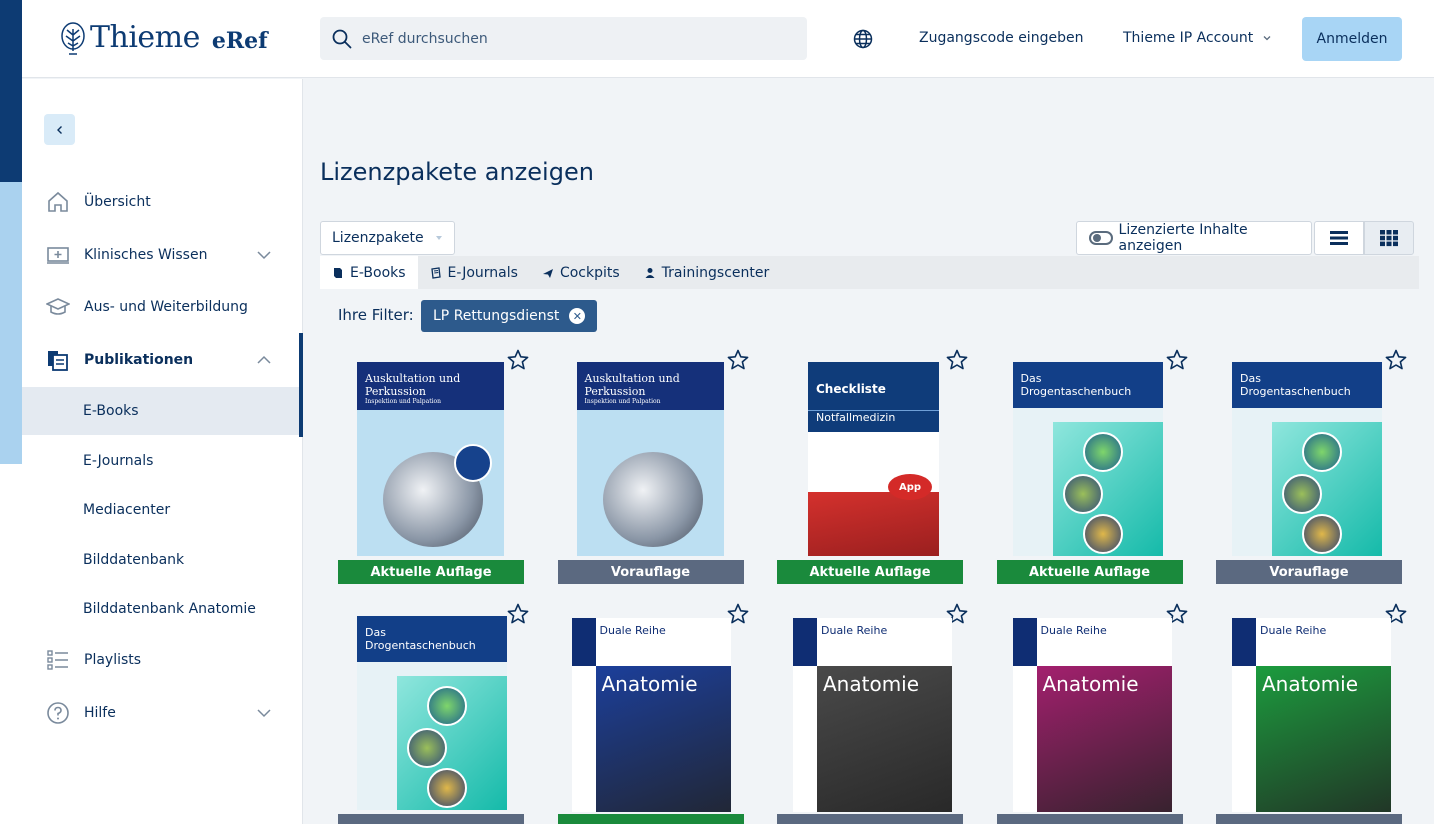  What do you see at coordinates (496, 316) in the screenshot?
I see `filter-chip-label: LP Rettungsdienst` at bounding box center [496, 316].